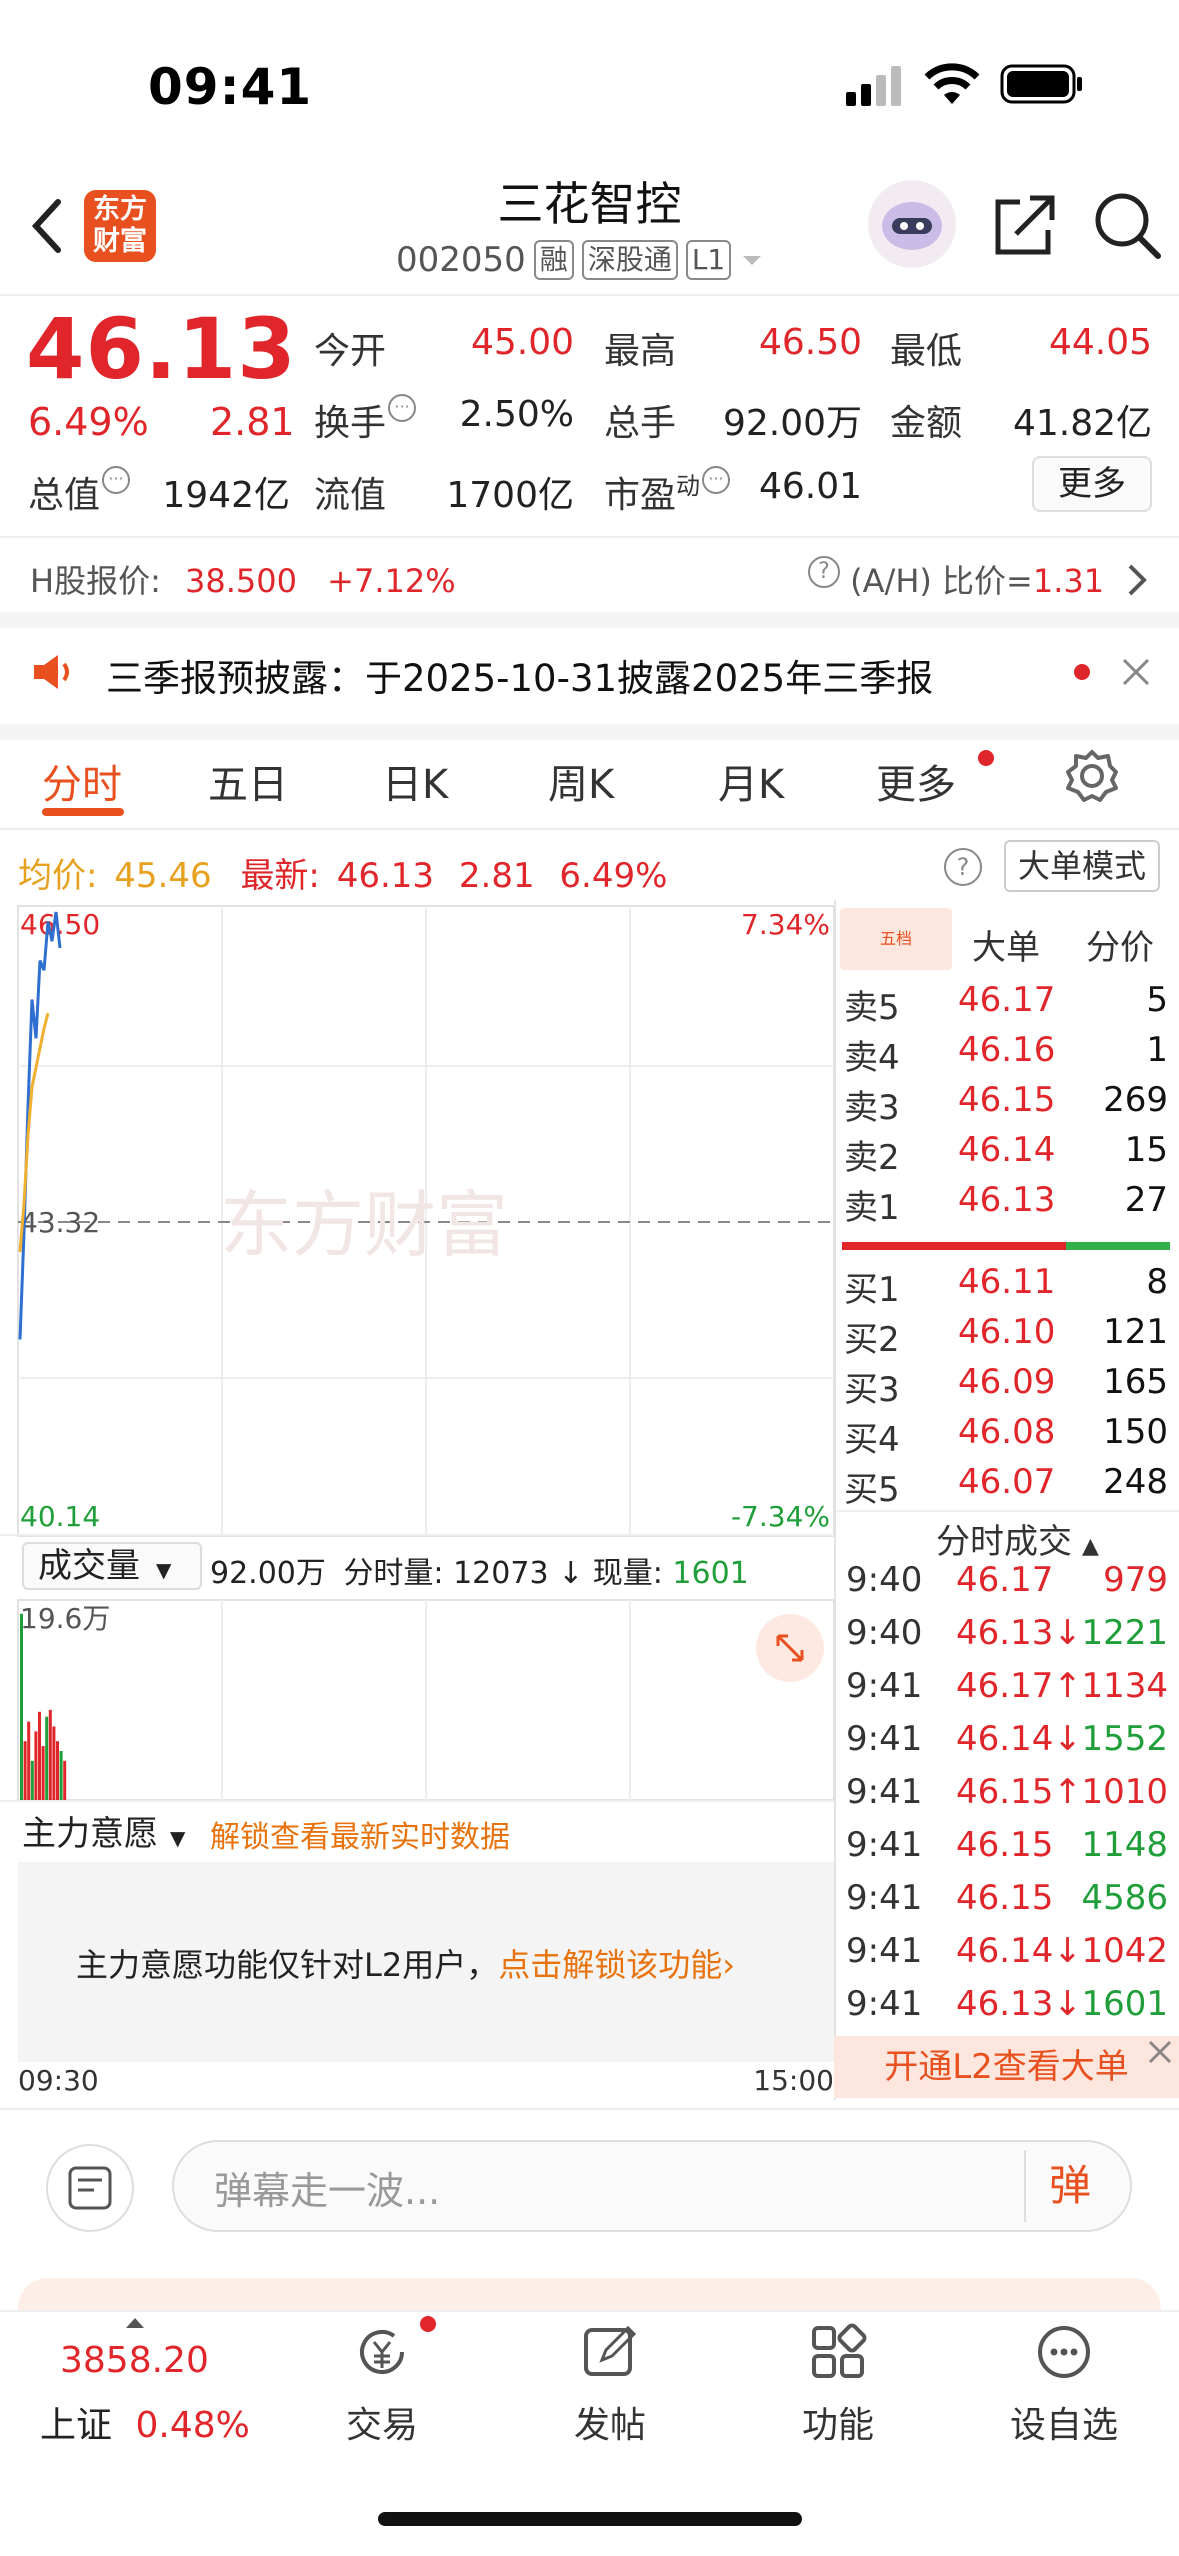 The height and width of the screenshot is (2556, 1179). What do you see at coordinates (1006, 1387) in the screenshot?
I see `bid-row: 买3 46.09 165` at bounding box center [1006, 1387].